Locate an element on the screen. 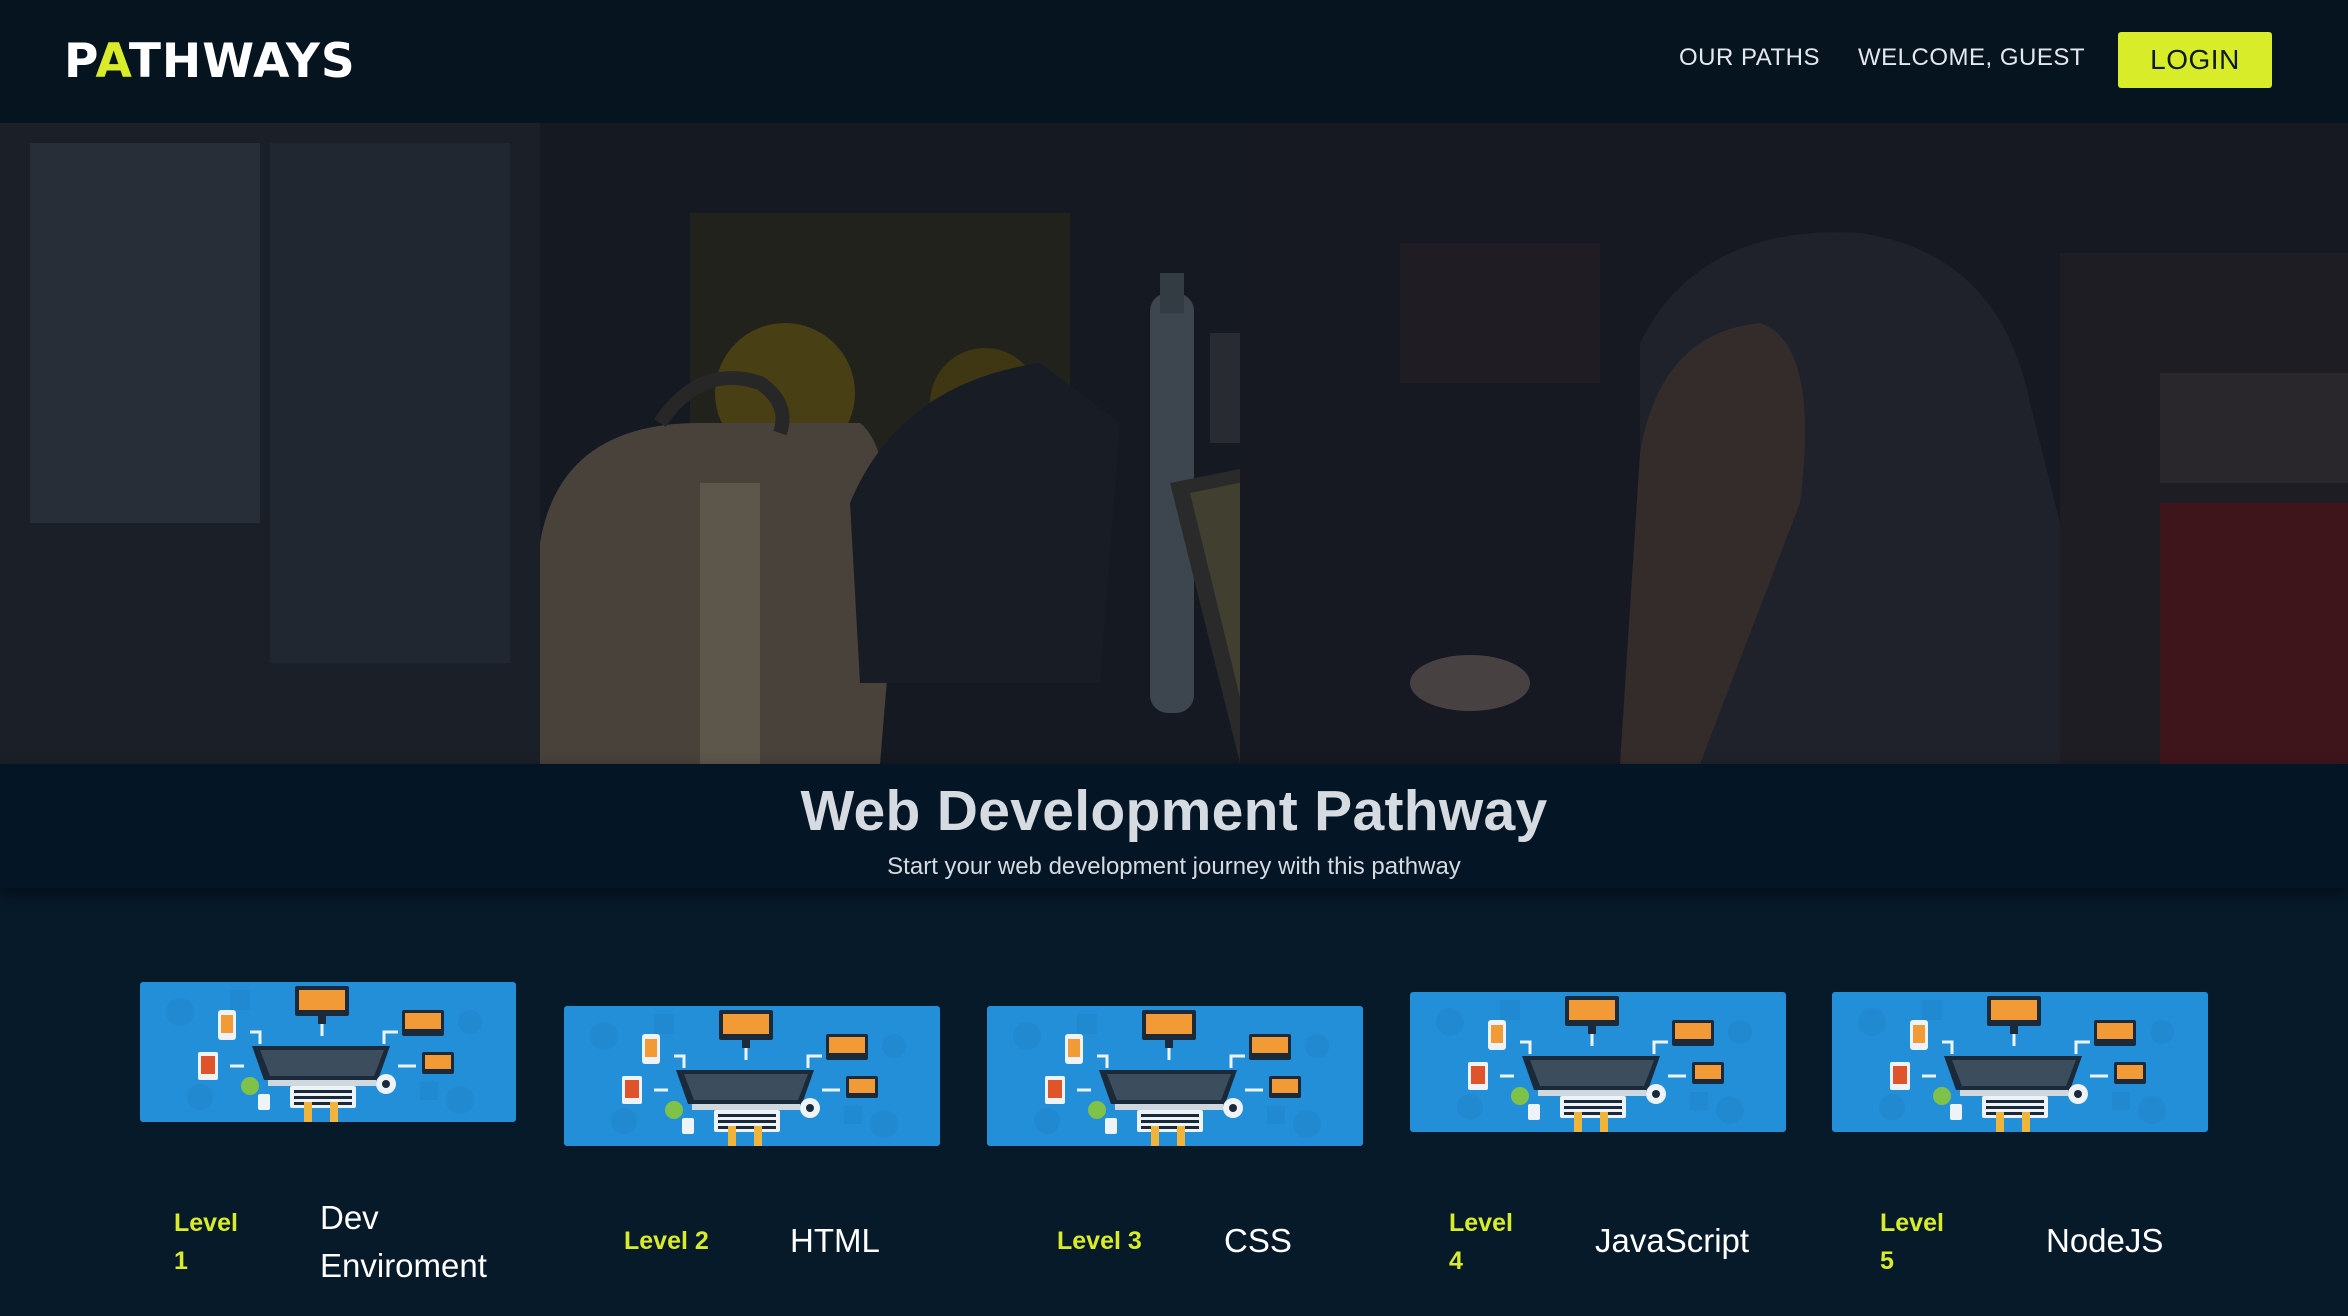 The image size is (2348, 1316). level-5-card-image is located at coordinates (2020, 1062).